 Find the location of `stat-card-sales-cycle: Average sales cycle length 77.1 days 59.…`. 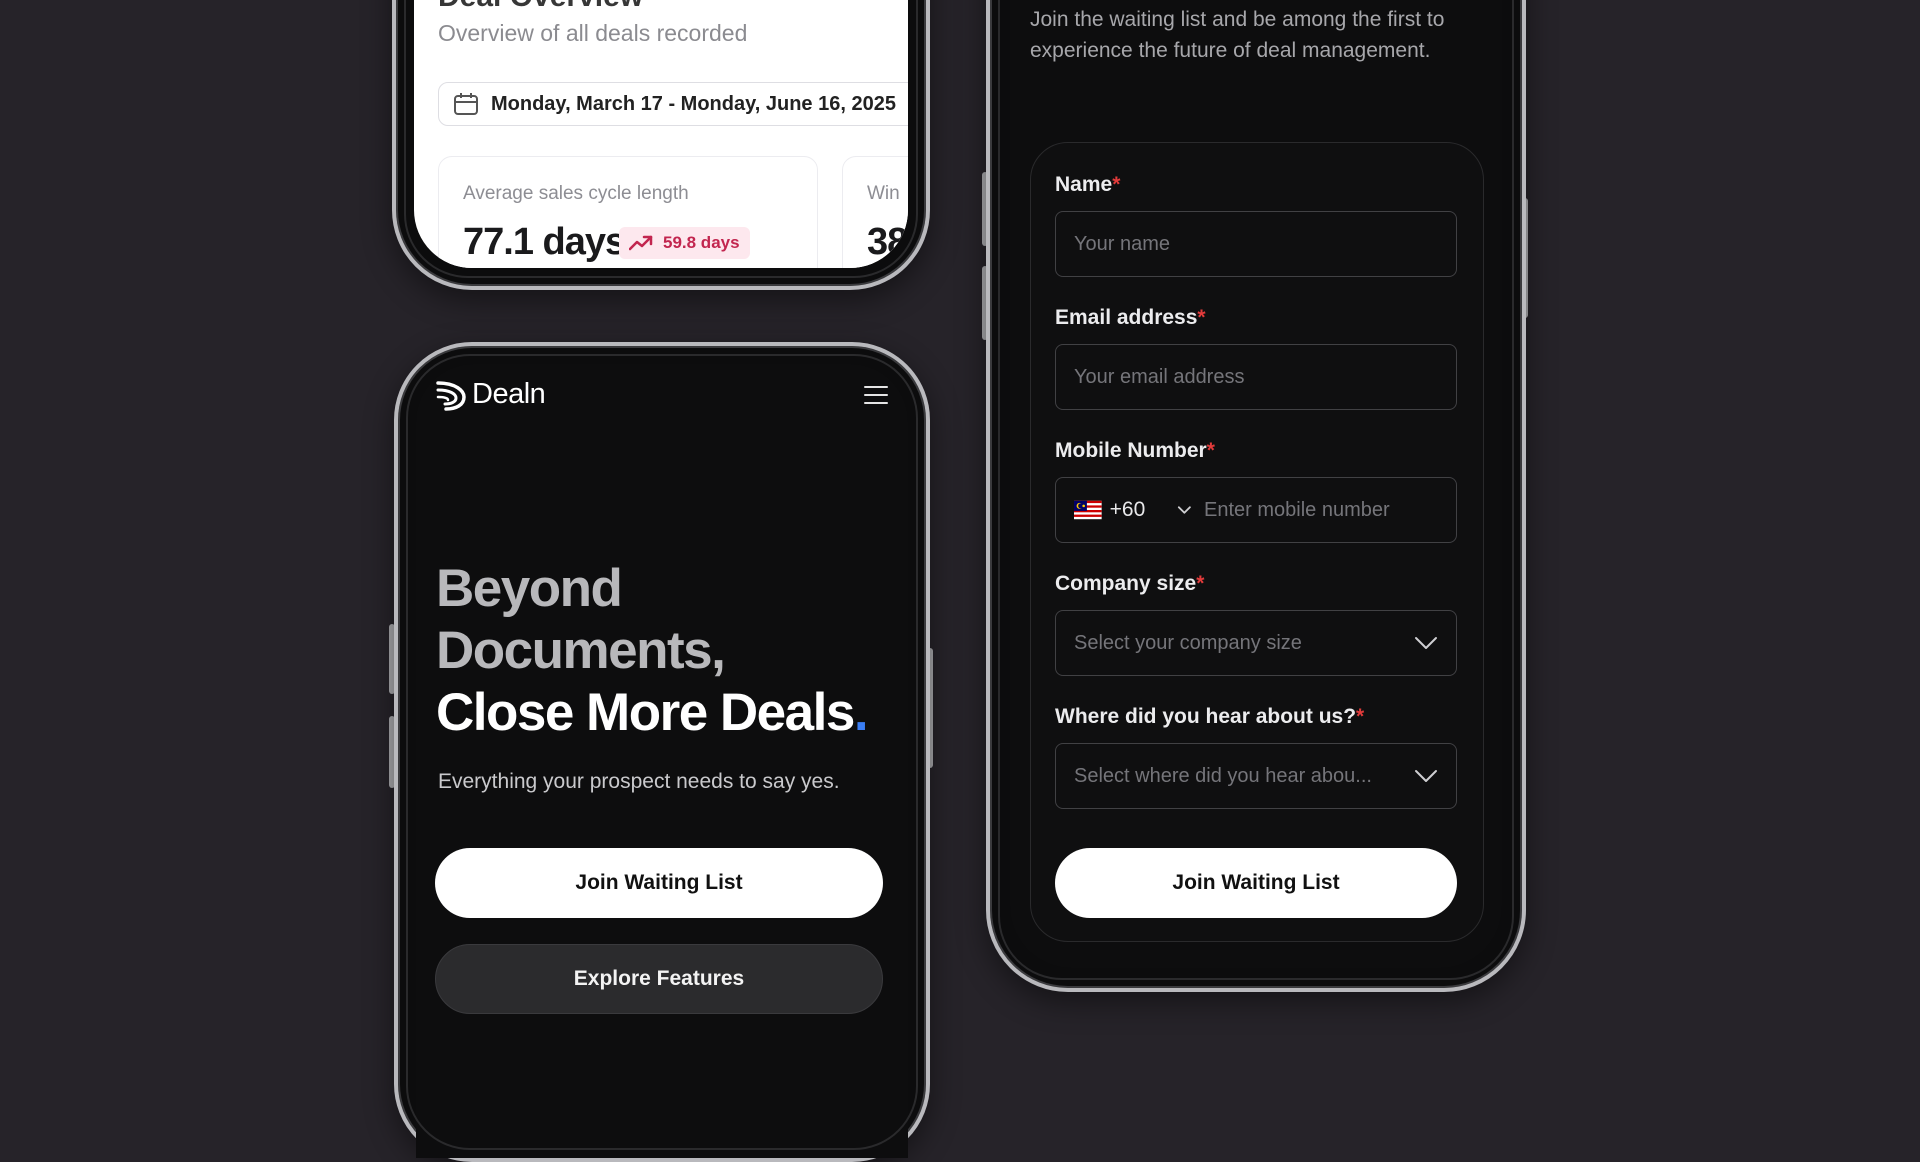

stat-card-sales-cycle: Average sales cycle length 77.1 days 59.… is located at coordinates (628, 212).